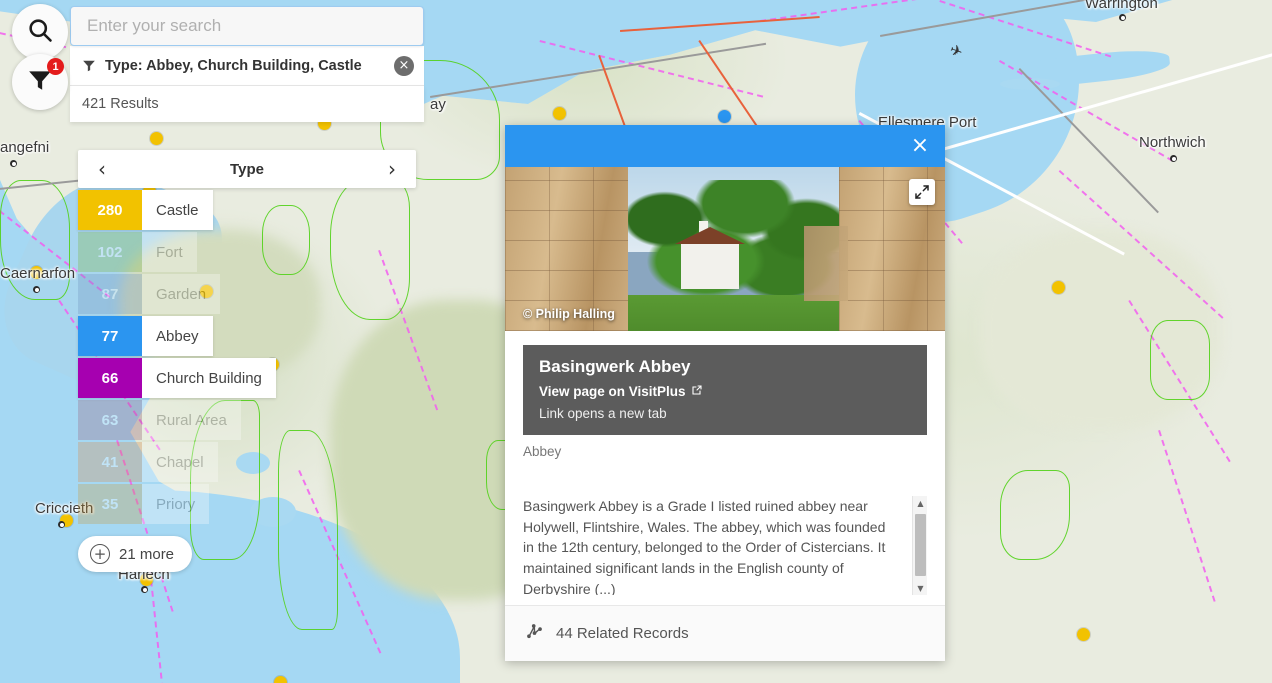  Describe the element at coordinates (569, 314) in the screenshot. I see `photo-credit: © Philip Halling` at that location.